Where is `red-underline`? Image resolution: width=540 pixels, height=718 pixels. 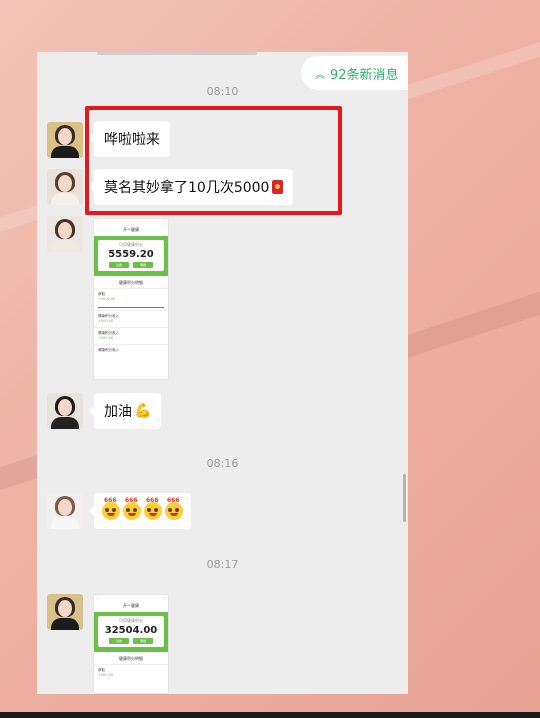
red-underline is located at coordinates (131, 307).